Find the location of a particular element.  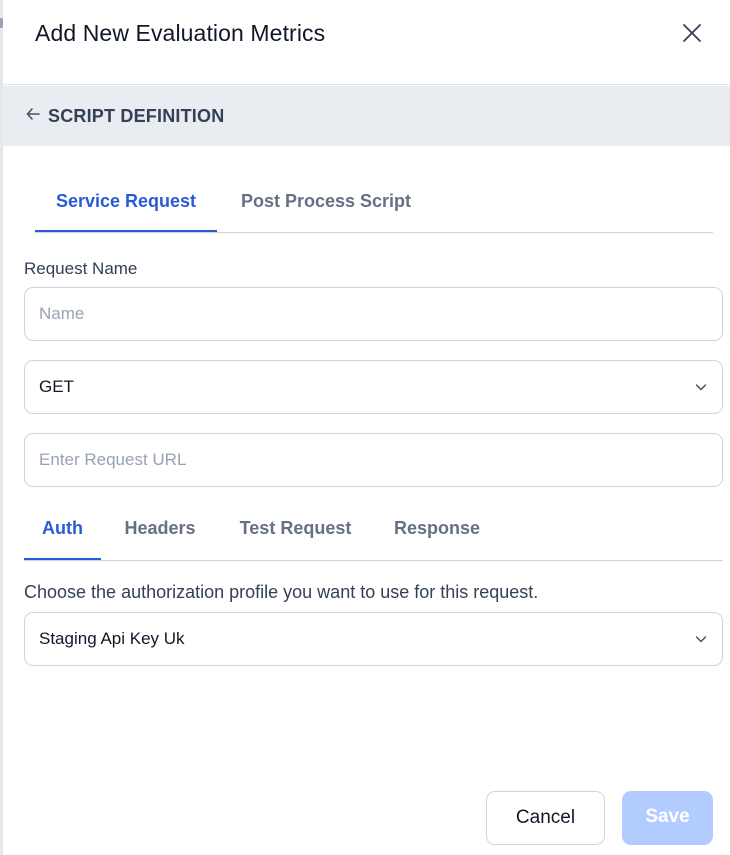

request-name-input is located at coordinates (373, 314).